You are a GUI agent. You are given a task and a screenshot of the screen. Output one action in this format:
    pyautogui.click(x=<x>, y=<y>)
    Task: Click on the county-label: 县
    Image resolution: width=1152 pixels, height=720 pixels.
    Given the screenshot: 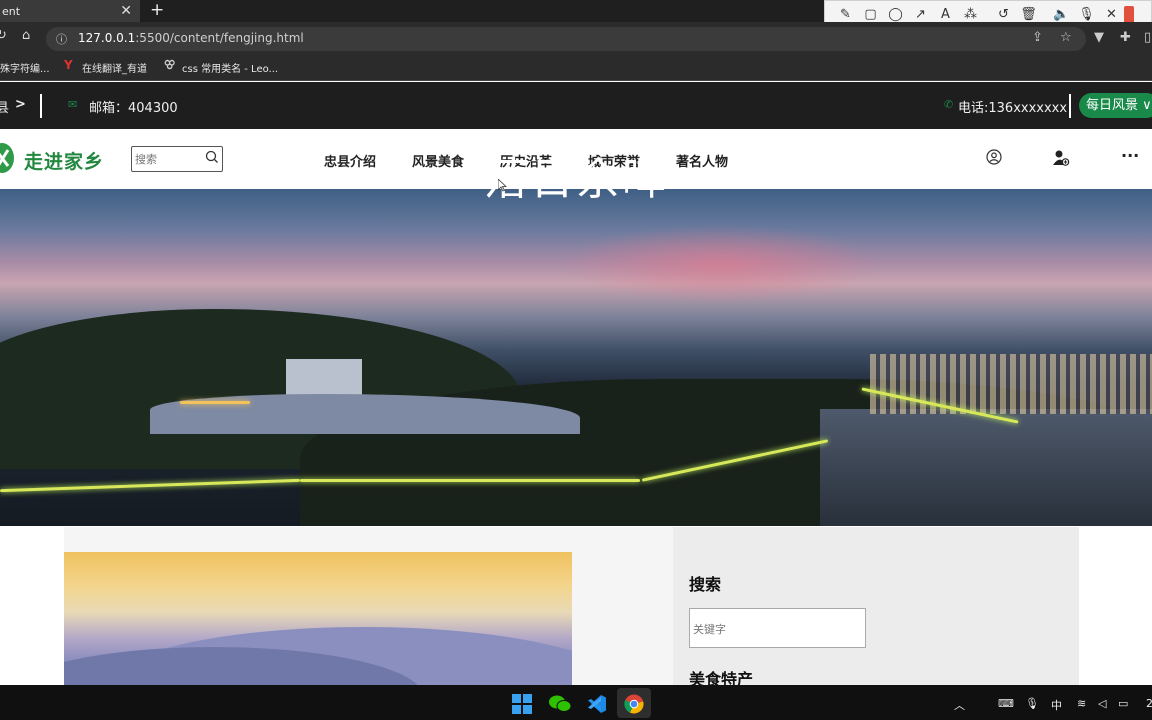 What is the action you would take?
    pyautogui.click(x=5, y=108)
    